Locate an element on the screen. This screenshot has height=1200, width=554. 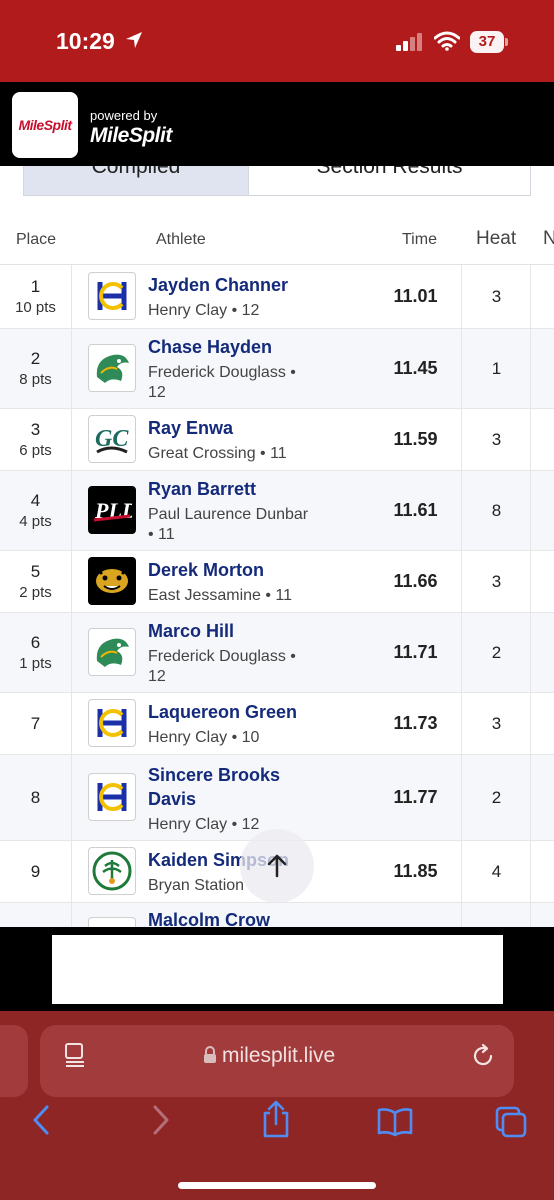
column-header-heat: Heat is located at coordinates (496, 239).